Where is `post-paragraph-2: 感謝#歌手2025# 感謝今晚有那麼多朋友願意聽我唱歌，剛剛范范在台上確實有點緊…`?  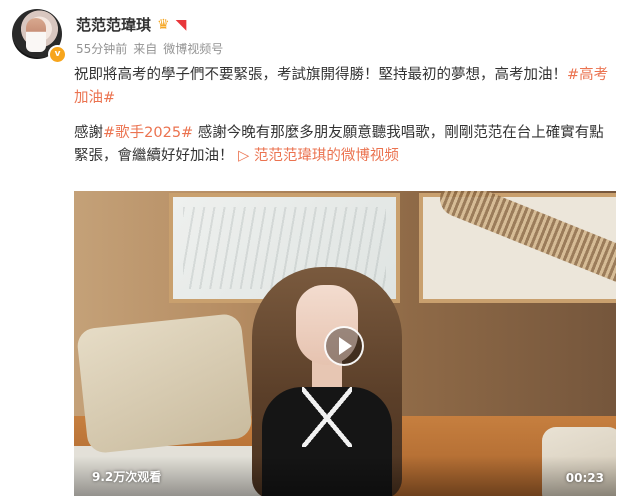 post-paragraph-2: 感謝#歌手2025# 感謝今晚有那麼多朋友願意聽我唱歌，剛剛范范在台上確實有點緊… is located at coordinates (344, 145).